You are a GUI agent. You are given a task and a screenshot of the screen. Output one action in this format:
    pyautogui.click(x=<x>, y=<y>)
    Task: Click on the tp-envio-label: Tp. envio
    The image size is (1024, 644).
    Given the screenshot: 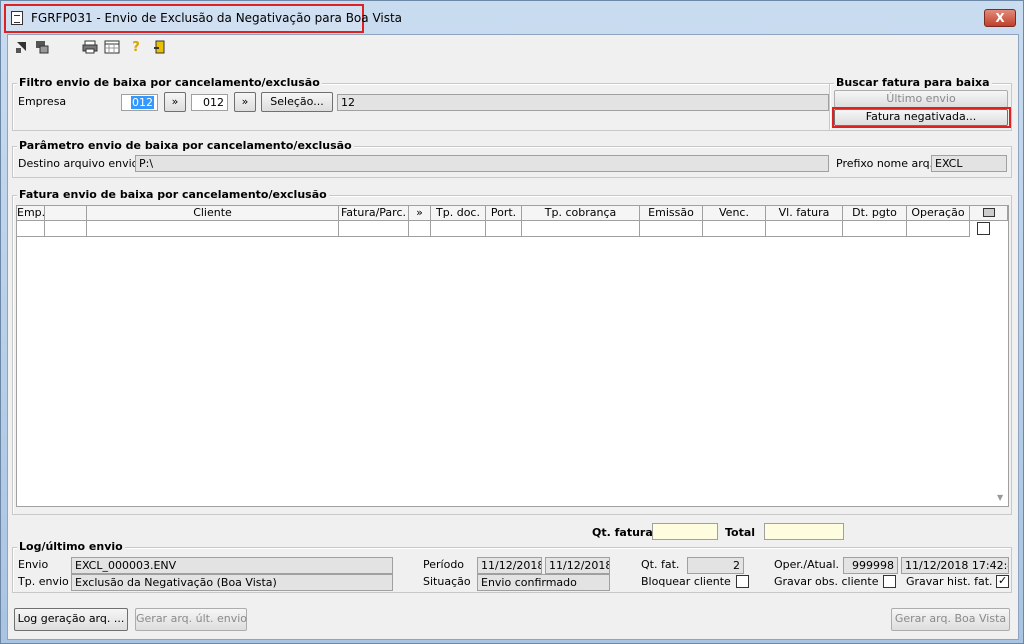 What is the action you would take?
    pyautogui.click(x=43, y=581)
    